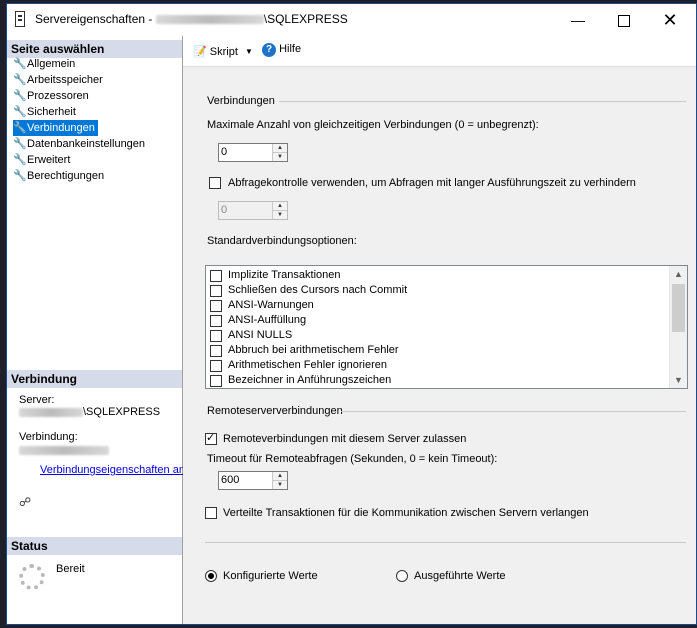 The height and width of the screenshot is (628, 697). Describe the element at coordinates (37, 400) in the screenshot. I see `server-label: Server:` at that location.